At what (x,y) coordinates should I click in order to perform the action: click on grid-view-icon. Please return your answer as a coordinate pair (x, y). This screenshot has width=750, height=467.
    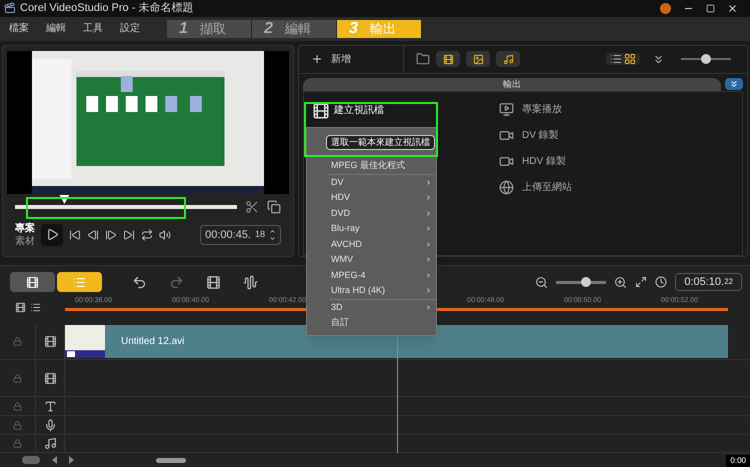
    Looking at the image, I should click on (630, 59).